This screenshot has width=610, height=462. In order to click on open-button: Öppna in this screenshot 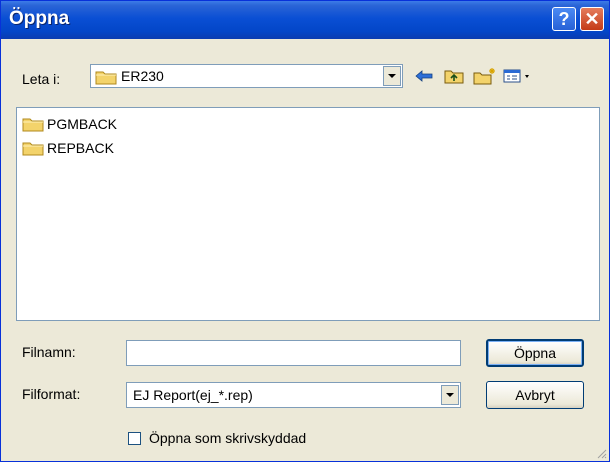, I will do `click(535, 353)`.